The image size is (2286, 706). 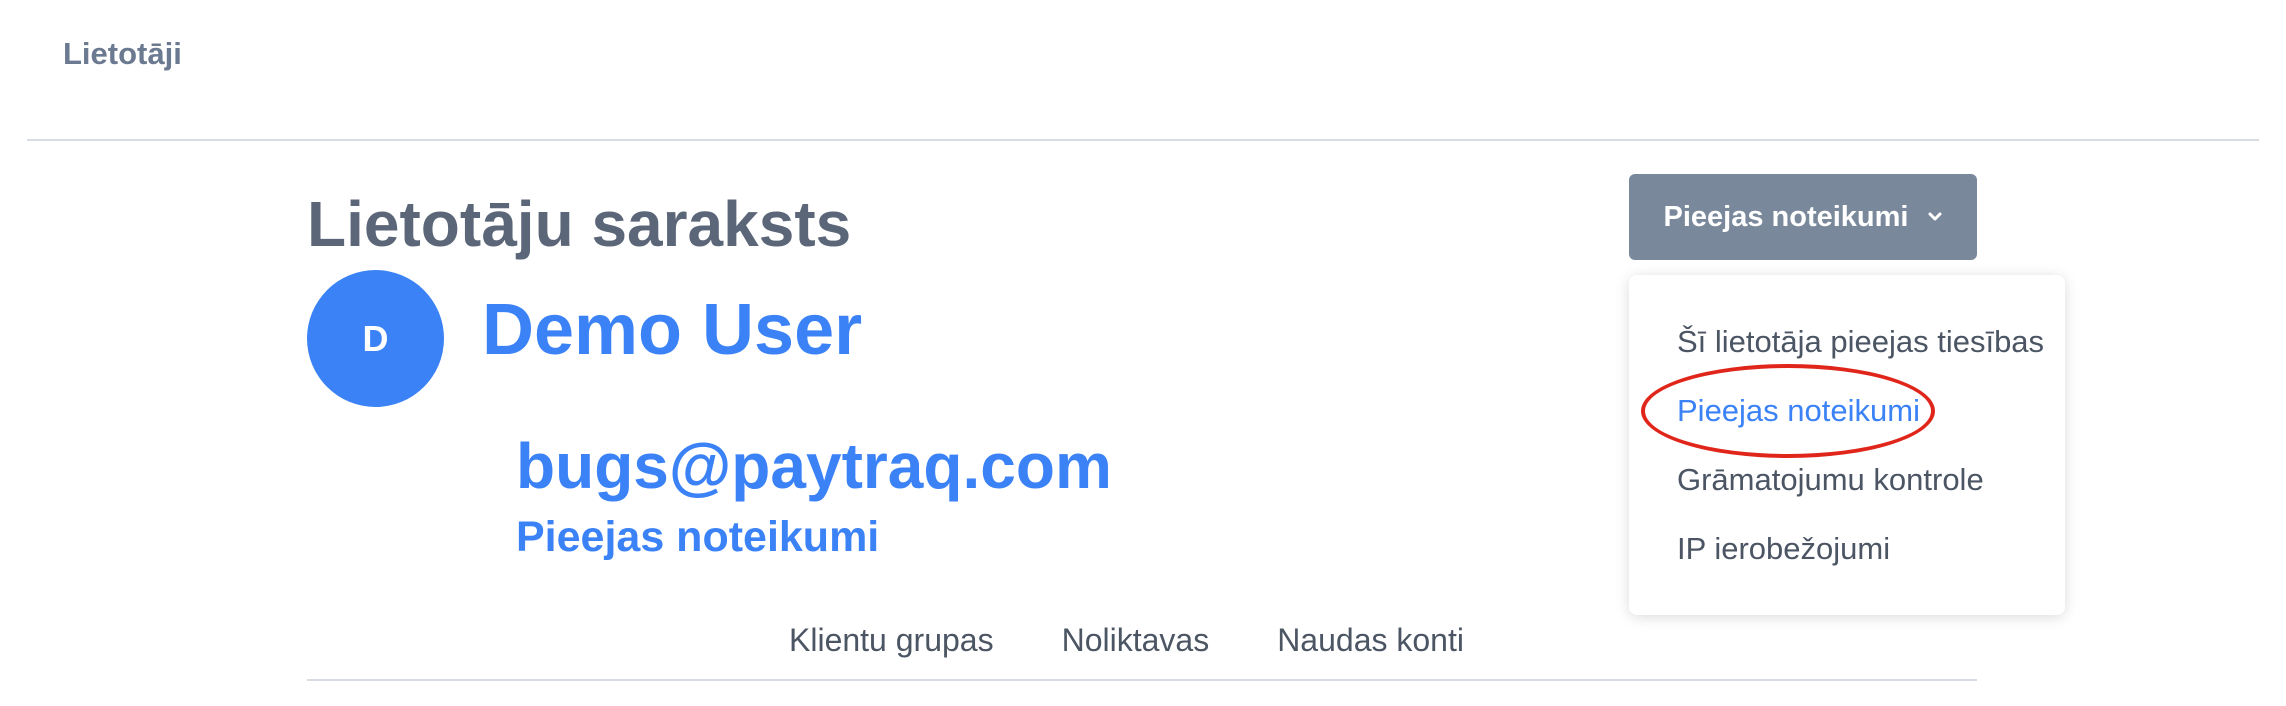 I want to click on access-rules-dropdown-button: Pieejas noteikumi, so click(x=1803, y=217).